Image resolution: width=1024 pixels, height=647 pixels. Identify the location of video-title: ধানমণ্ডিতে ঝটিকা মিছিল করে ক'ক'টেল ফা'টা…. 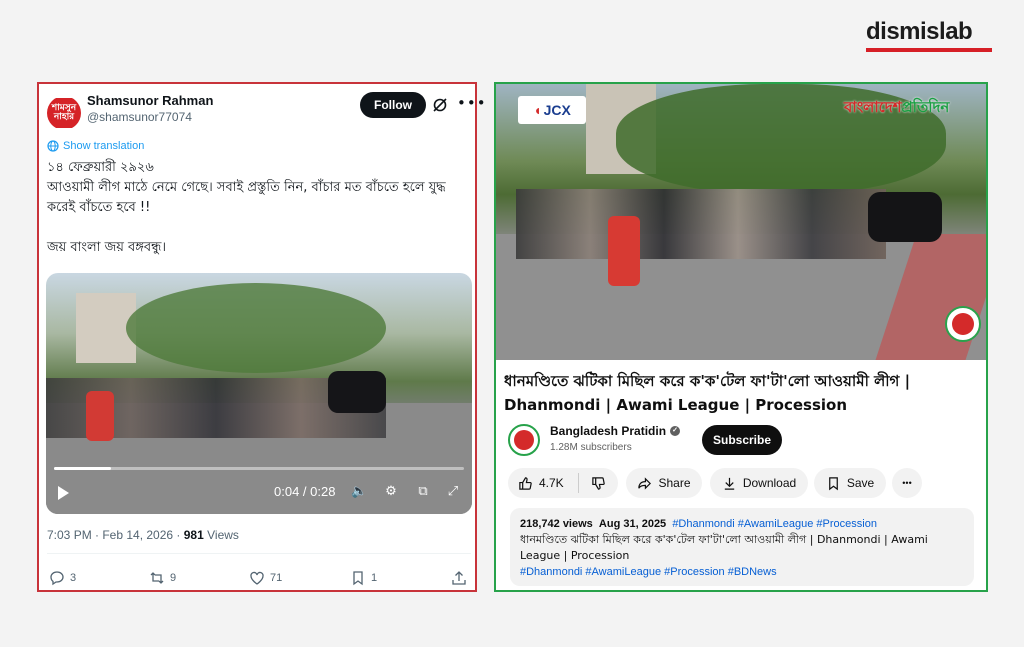
(707, 393).